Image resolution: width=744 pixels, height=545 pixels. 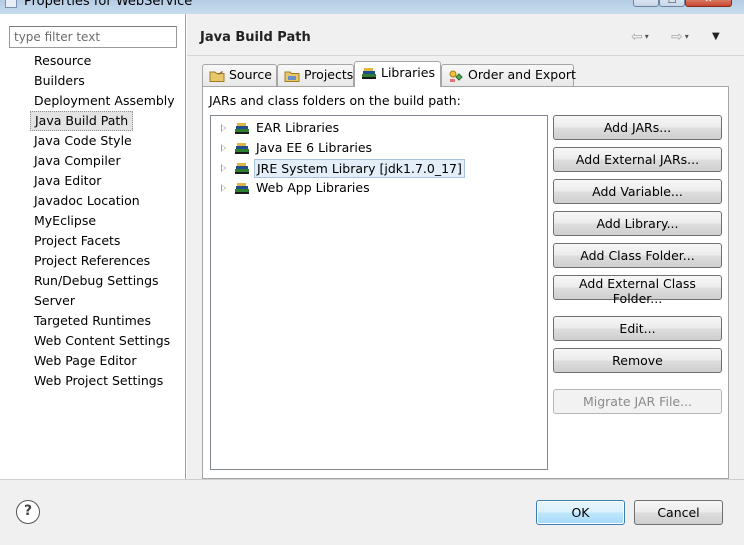 What do you see at coordinates (105, 181) in the screenshot?
I see `nav-item-java-editor: Java Editor` at bounding box center [105, 181].